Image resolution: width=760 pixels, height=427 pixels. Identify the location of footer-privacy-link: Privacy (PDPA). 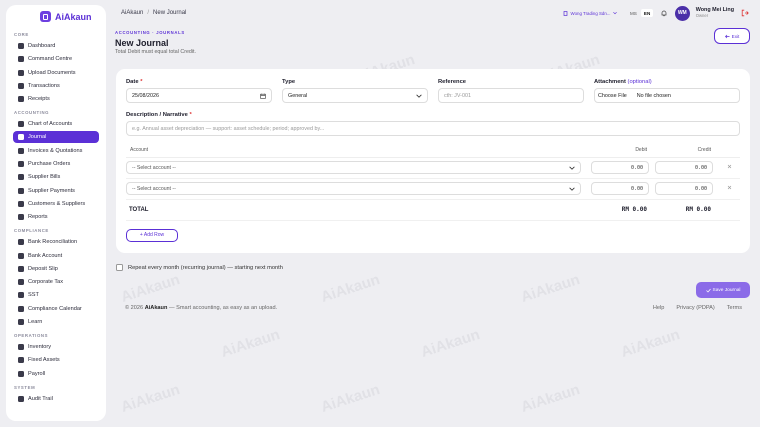
(695, 308).